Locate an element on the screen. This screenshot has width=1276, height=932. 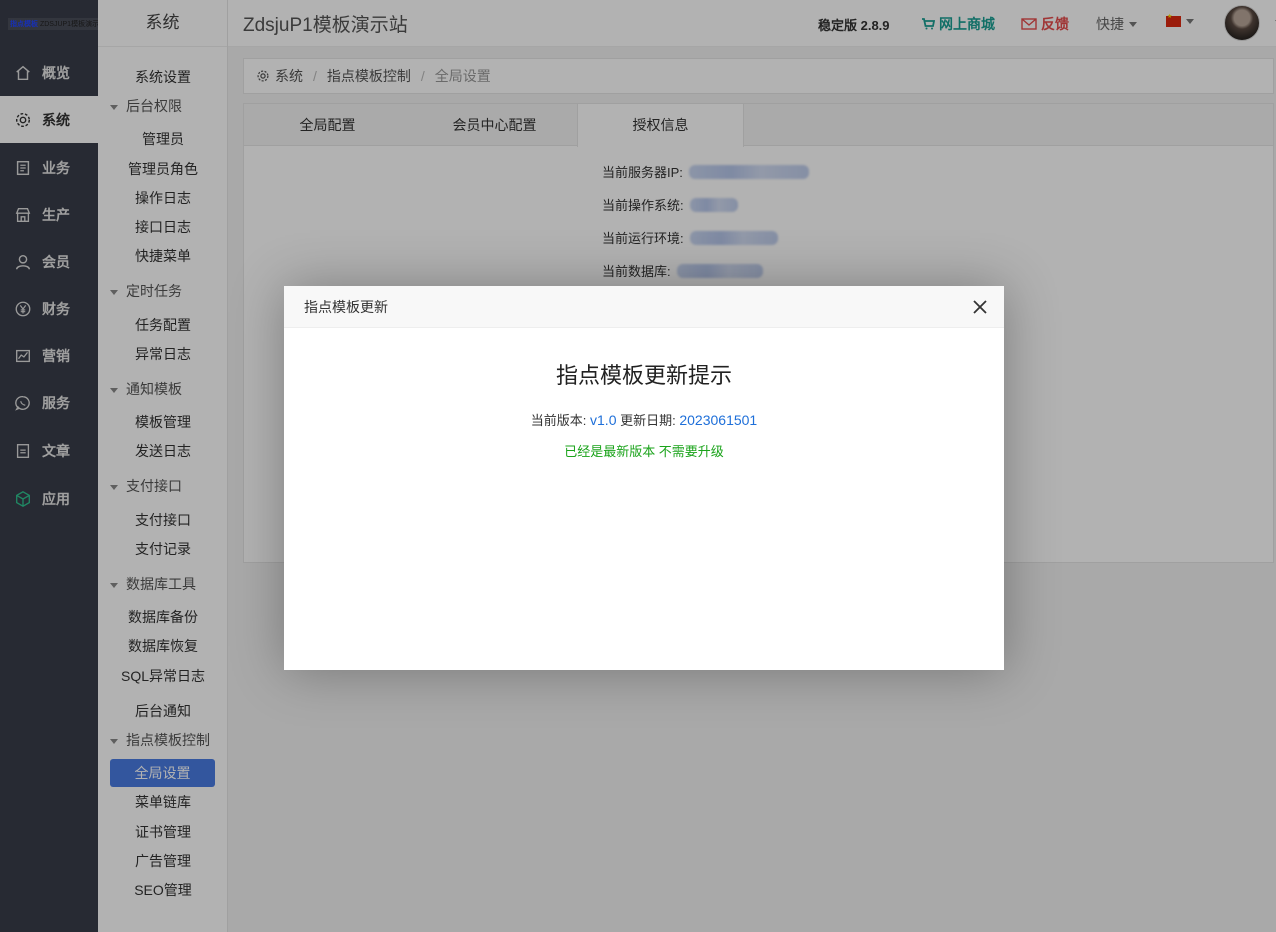
version-info: 当前版本: v1.0 更新日期: 2023061501 is located at coordinates (644, 419).